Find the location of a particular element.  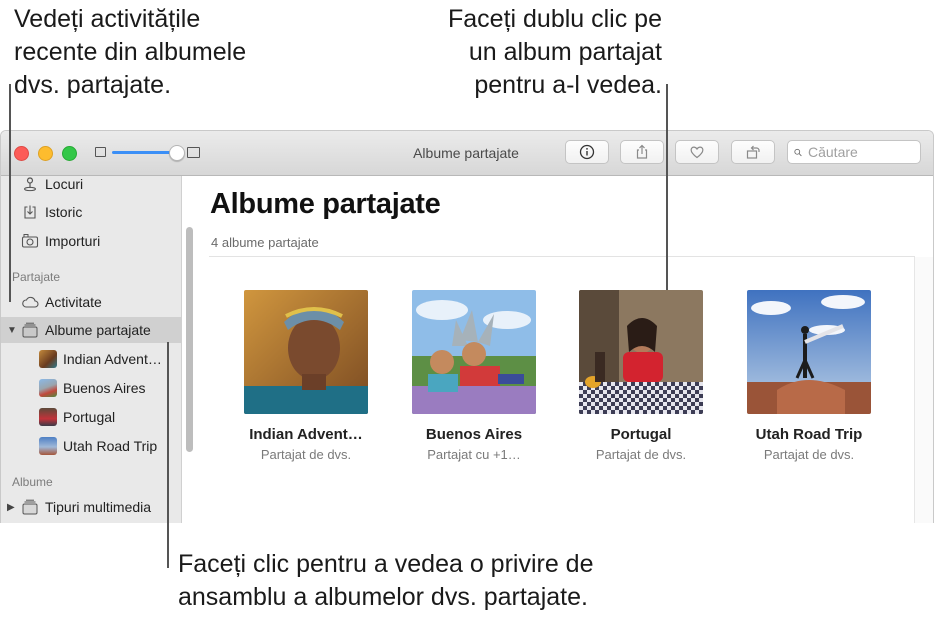

sidebar-item-label: Albume partajate is located at coordinates (98, 330).